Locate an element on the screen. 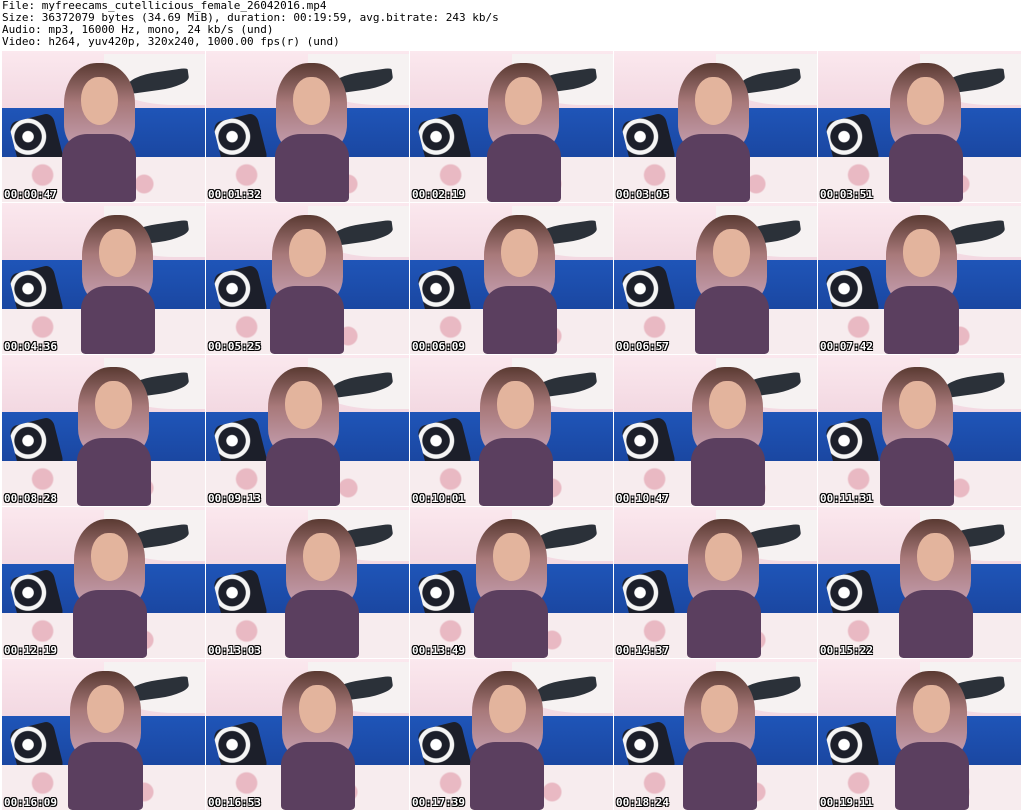 This screenshot has width=1024, height=811. video-thumbnail: 00:06:57 is located at coordinates (715, 278).